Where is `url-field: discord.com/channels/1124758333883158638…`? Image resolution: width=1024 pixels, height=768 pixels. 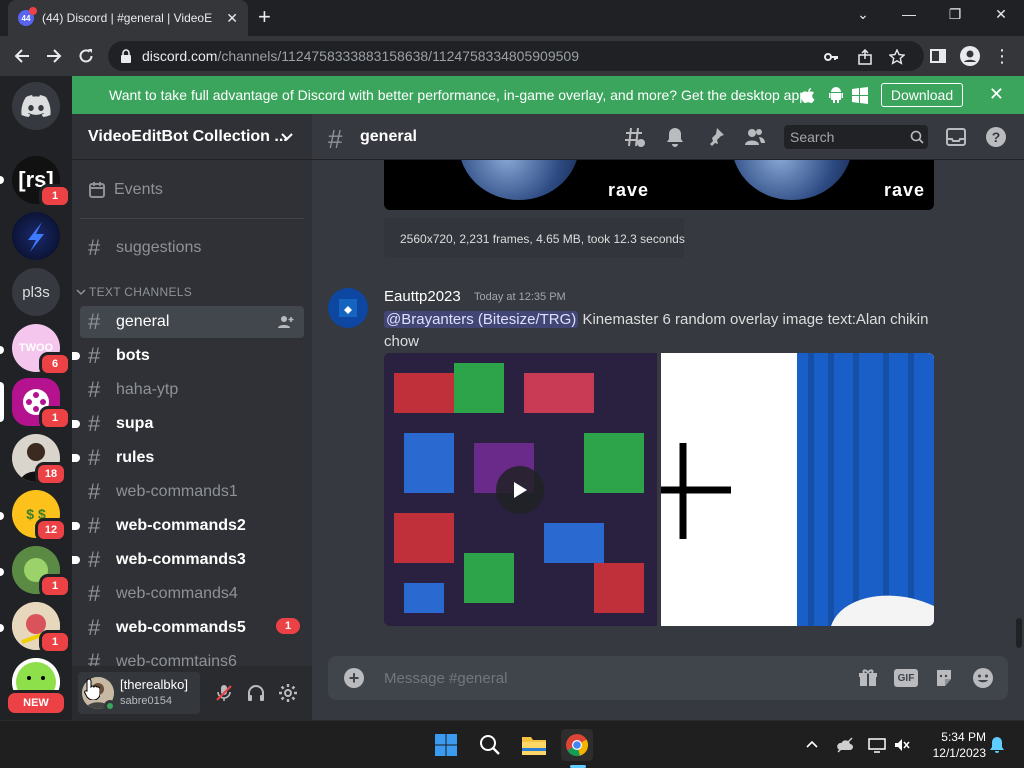 url-field: discord.com/channels/1124758333883158638… is located at coordinates (516, 56).